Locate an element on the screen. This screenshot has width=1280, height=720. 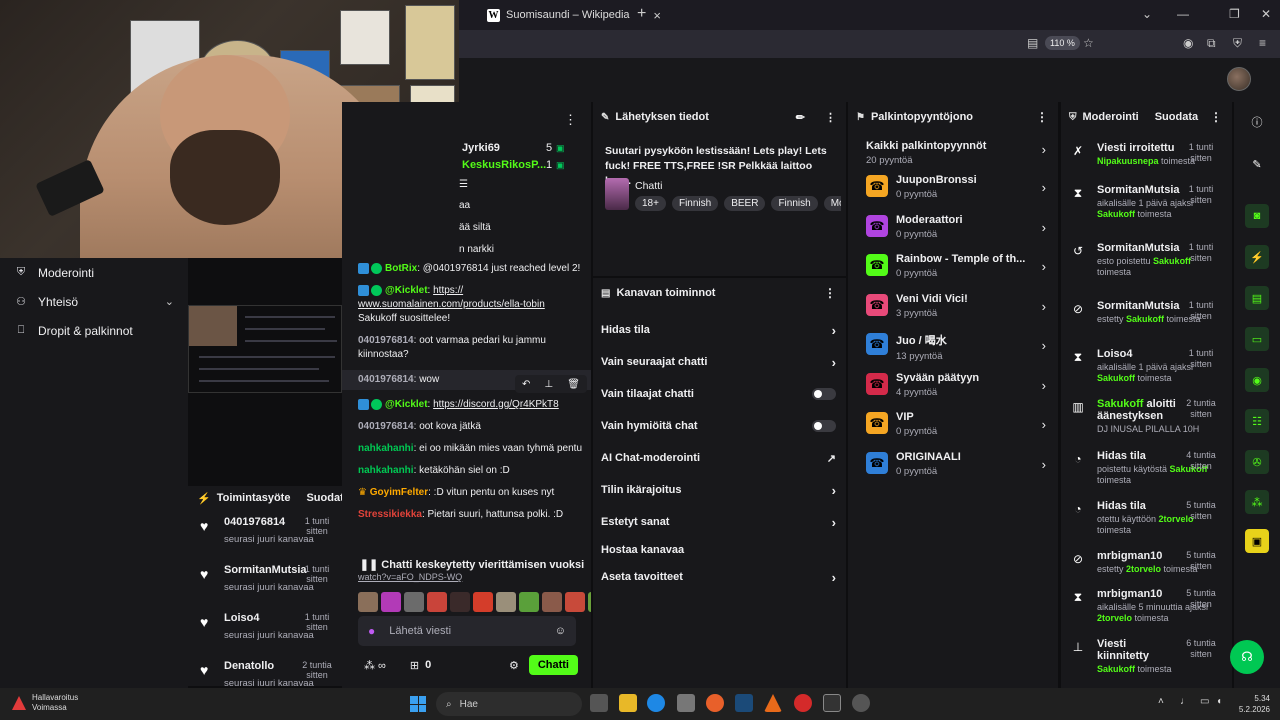
bolt-icon: ⚡ is located at coordinates (1257, 257).